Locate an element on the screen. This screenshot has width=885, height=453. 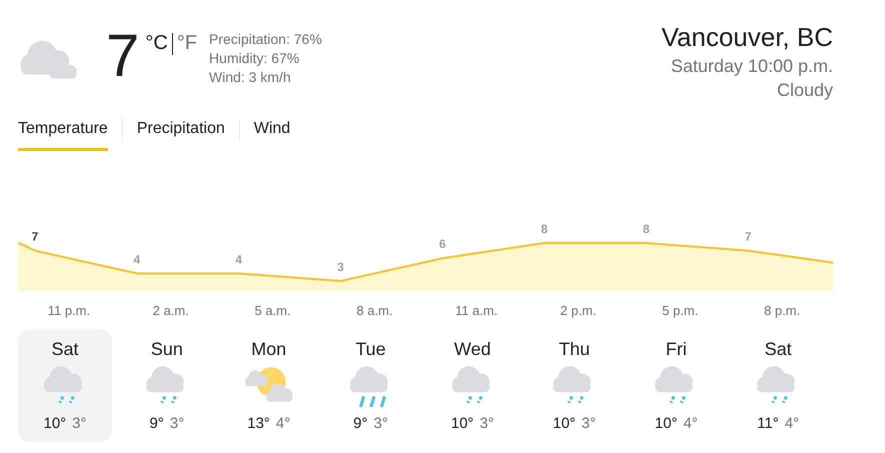
day-name: Thu is located at coordinates (574, 349).